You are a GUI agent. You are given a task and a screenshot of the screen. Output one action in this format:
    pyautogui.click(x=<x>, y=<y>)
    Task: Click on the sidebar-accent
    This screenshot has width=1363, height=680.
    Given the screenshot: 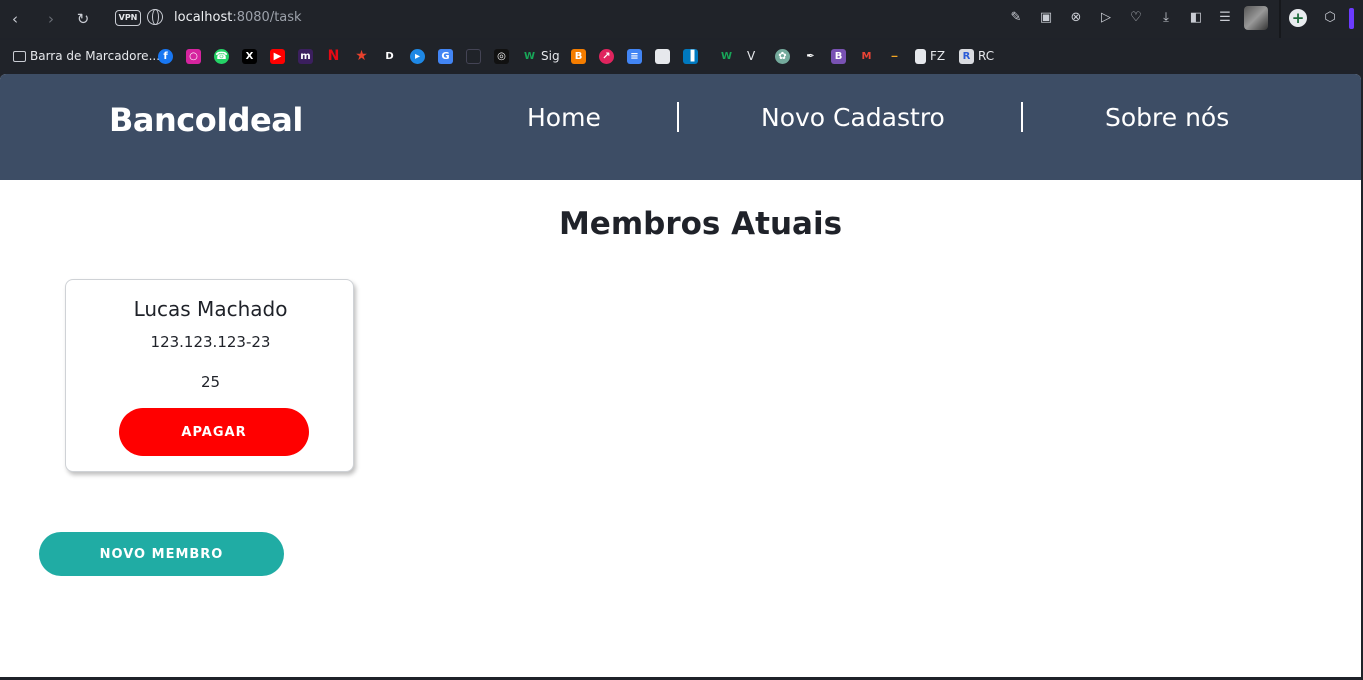 What is the action you would take?
    pyautogui.click(x=1351, y=18)
    